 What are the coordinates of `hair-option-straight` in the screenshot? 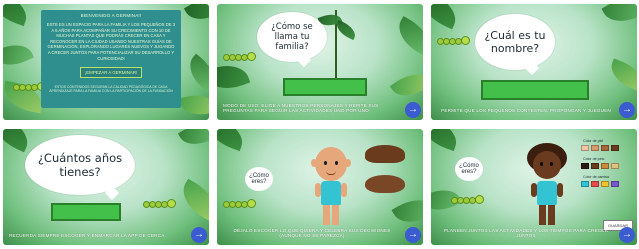 It's located at (385, 184).